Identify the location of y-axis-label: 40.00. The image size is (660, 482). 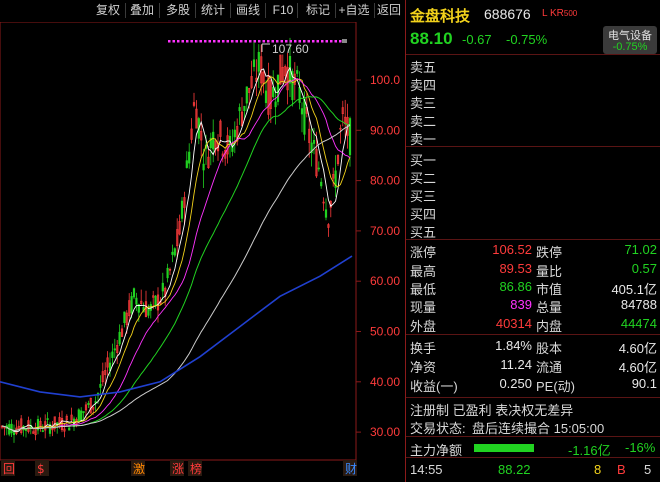
(385, 382).